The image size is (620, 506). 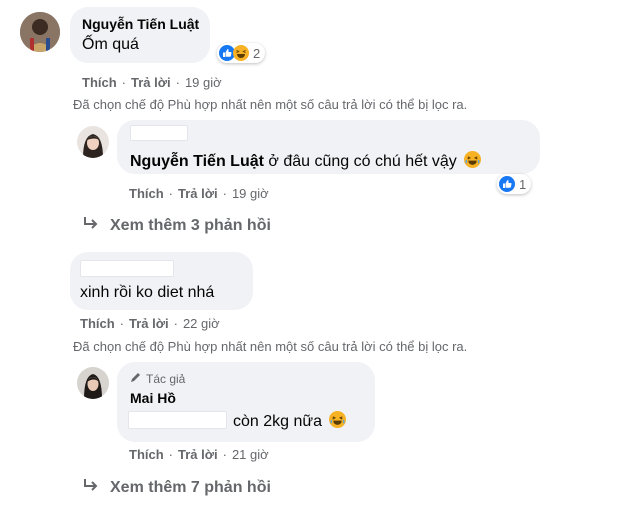 I want to click on view-more-label: Xem thêm 3 phản hồi, so click(x=190, y=226).